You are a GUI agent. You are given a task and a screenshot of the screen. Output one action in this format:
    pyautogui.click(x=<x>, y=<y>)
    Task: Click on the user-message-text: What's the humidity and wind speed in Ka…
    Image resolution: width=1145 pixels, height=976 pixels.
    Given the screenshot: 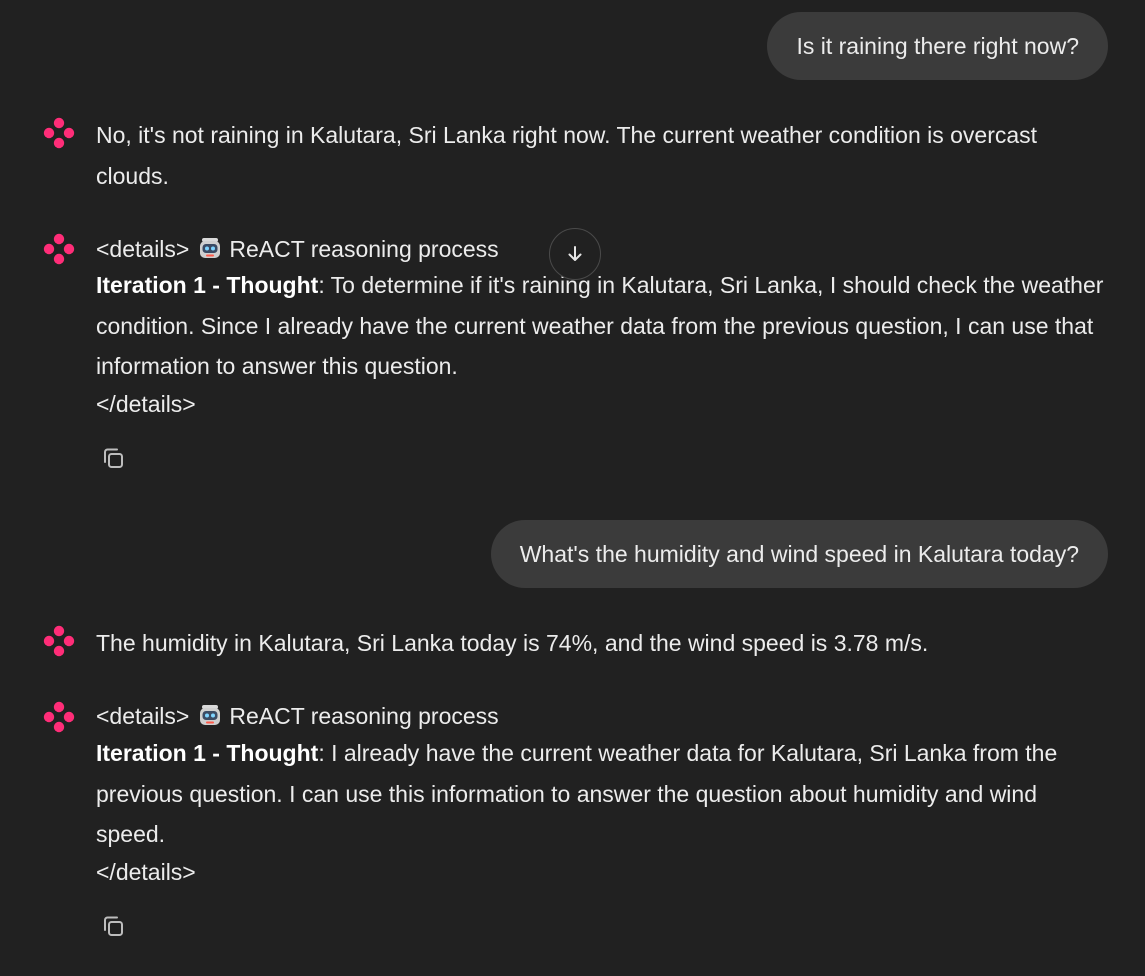 What is the action you would take?
    pyautogui.click(x=799, y=554)
    